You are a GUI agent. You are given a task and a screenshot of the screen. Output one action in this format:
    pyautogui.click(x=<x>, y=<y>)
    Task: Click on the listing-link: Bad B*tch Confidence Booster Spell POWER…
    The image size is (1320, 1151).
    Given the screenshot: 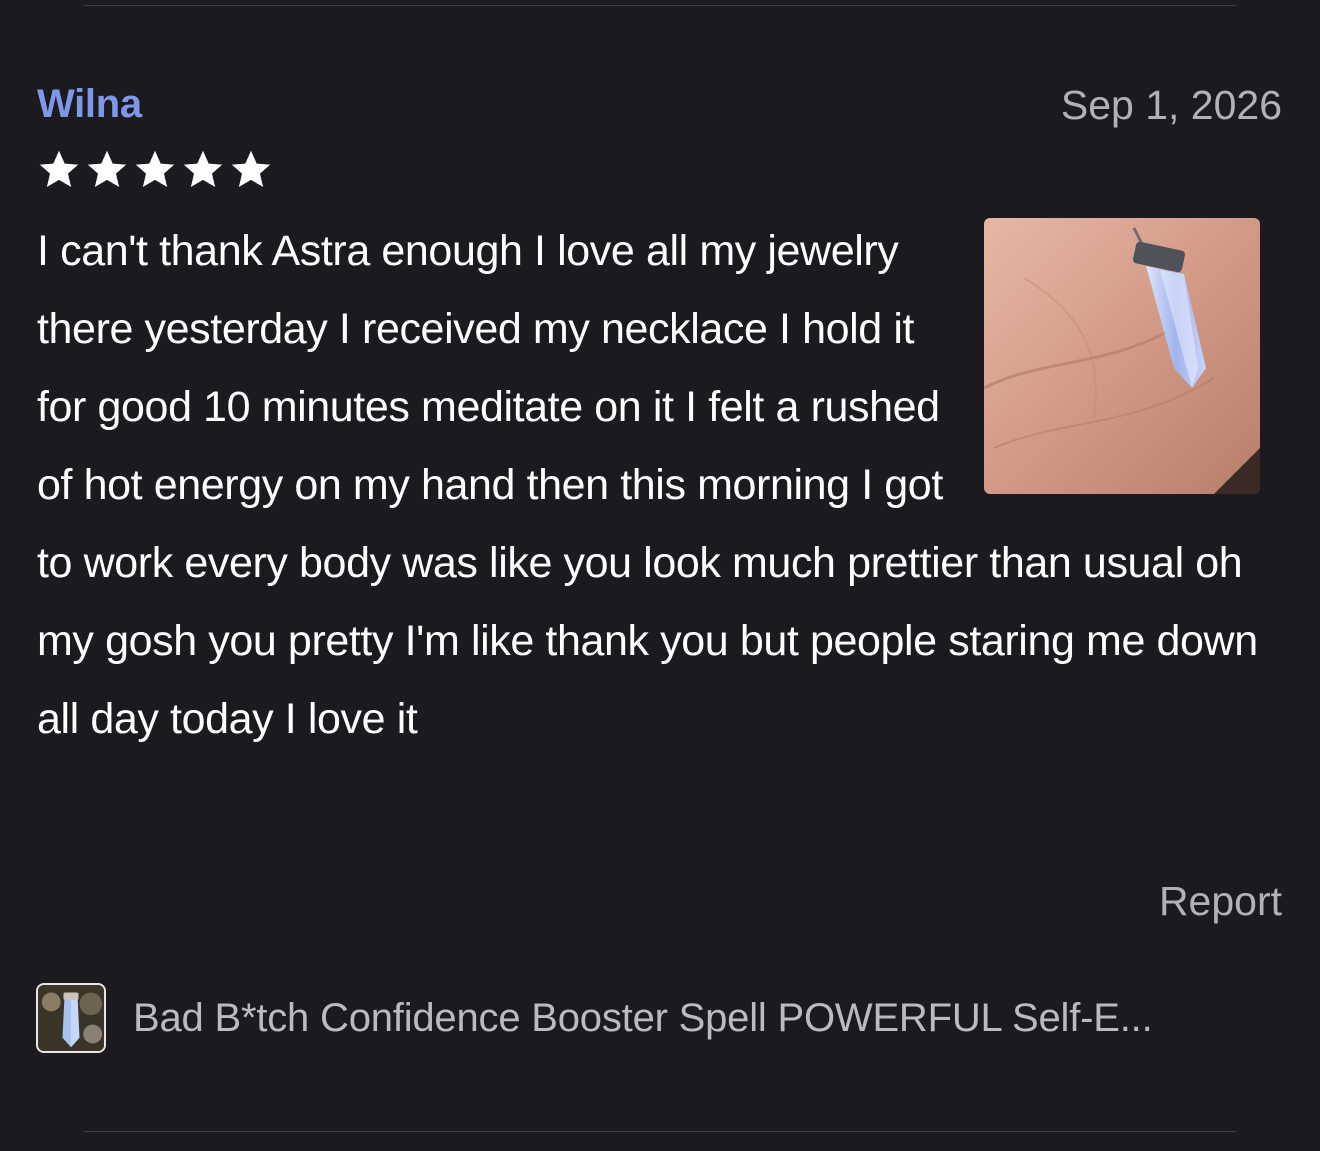 What is the action you would take?
    pyautogui.click(x=654, y=1018)
    